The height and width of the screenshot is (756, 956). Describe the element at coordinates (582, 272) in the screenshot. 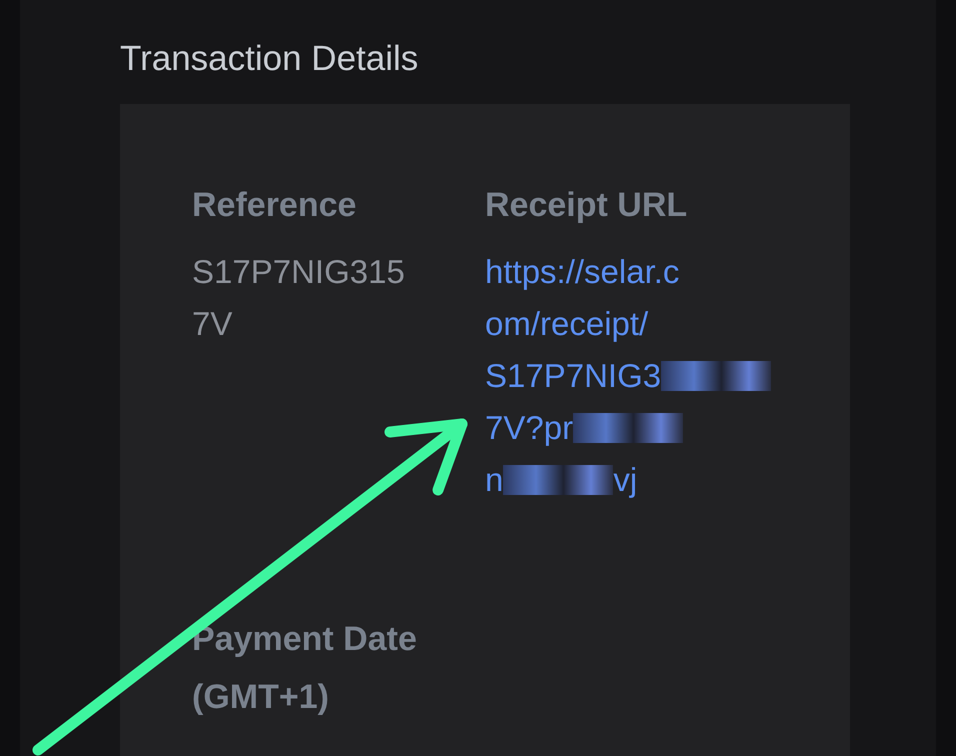

I see `url-text: https://selar.c` at that location.